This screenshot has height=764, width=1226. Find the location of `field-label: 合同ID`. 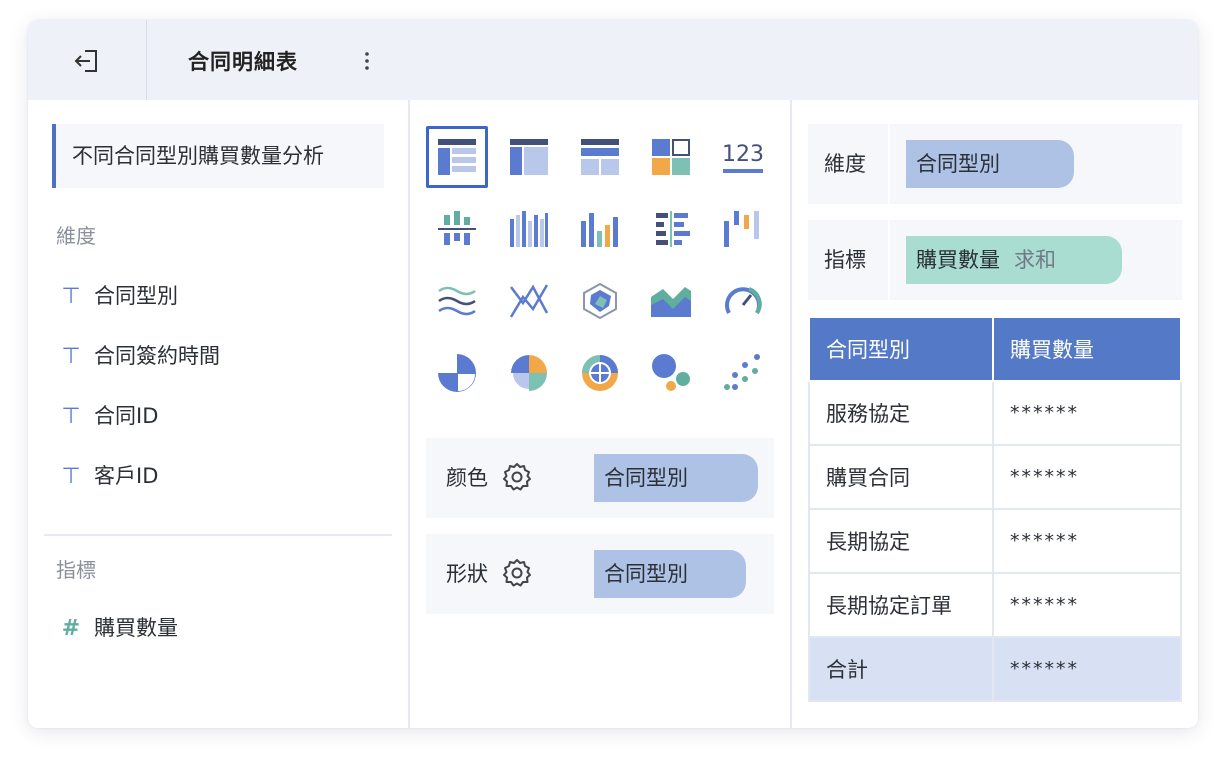

field-label: 合同ID is located at coordinates (126, 416).